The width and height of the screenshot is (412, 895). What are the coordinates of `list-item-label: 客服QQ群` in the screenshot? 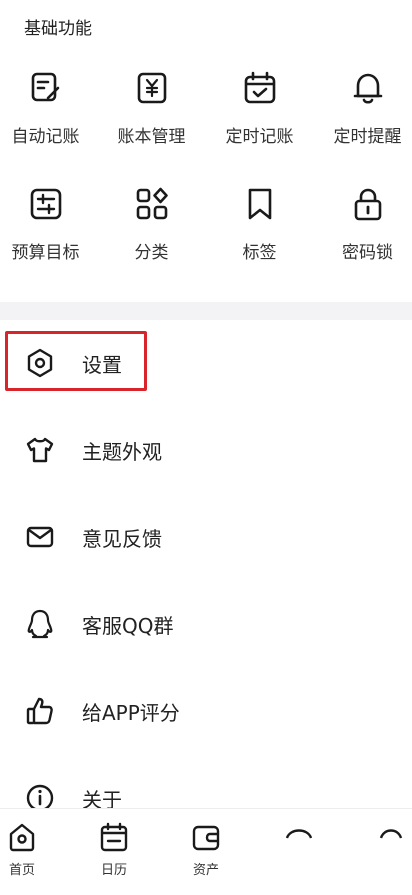 It's located at (128, 625).